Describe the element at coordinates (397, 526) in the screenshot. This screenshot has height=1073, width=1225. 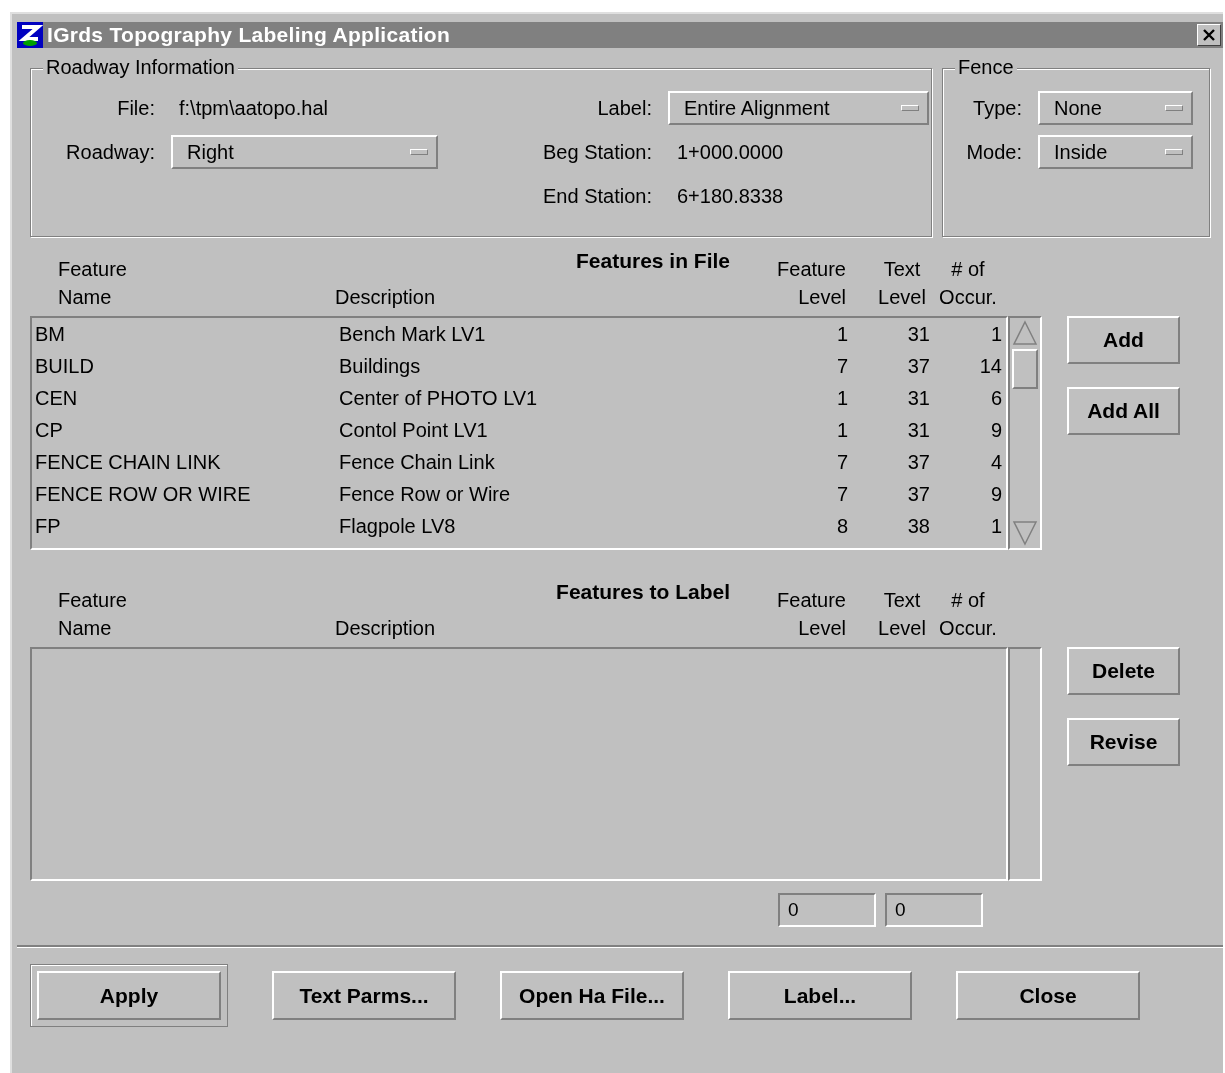
I see `table-cell-text: Flagpole LV8` at that location.